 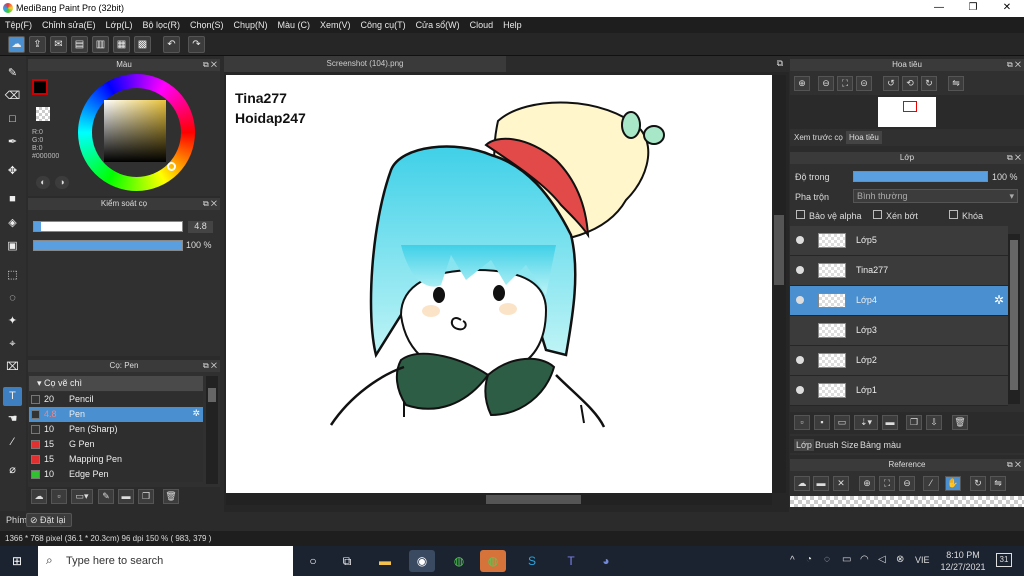 I want to click on menu-view: Xem(V), so click(x=335, y=25).